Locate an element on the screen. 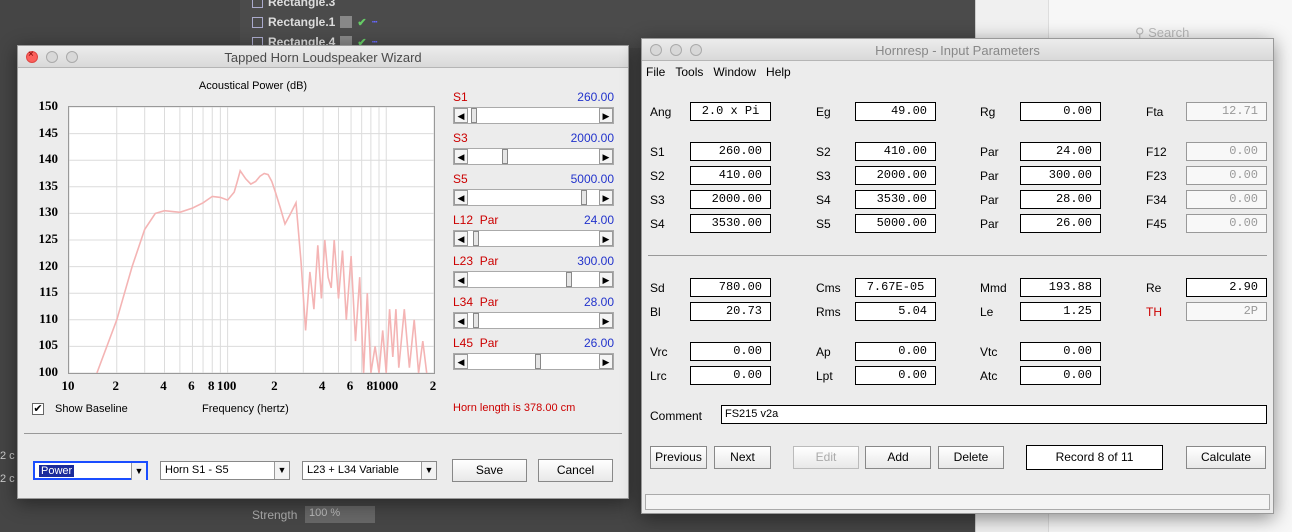  next-button: Next is located at coordinates (742, 457).